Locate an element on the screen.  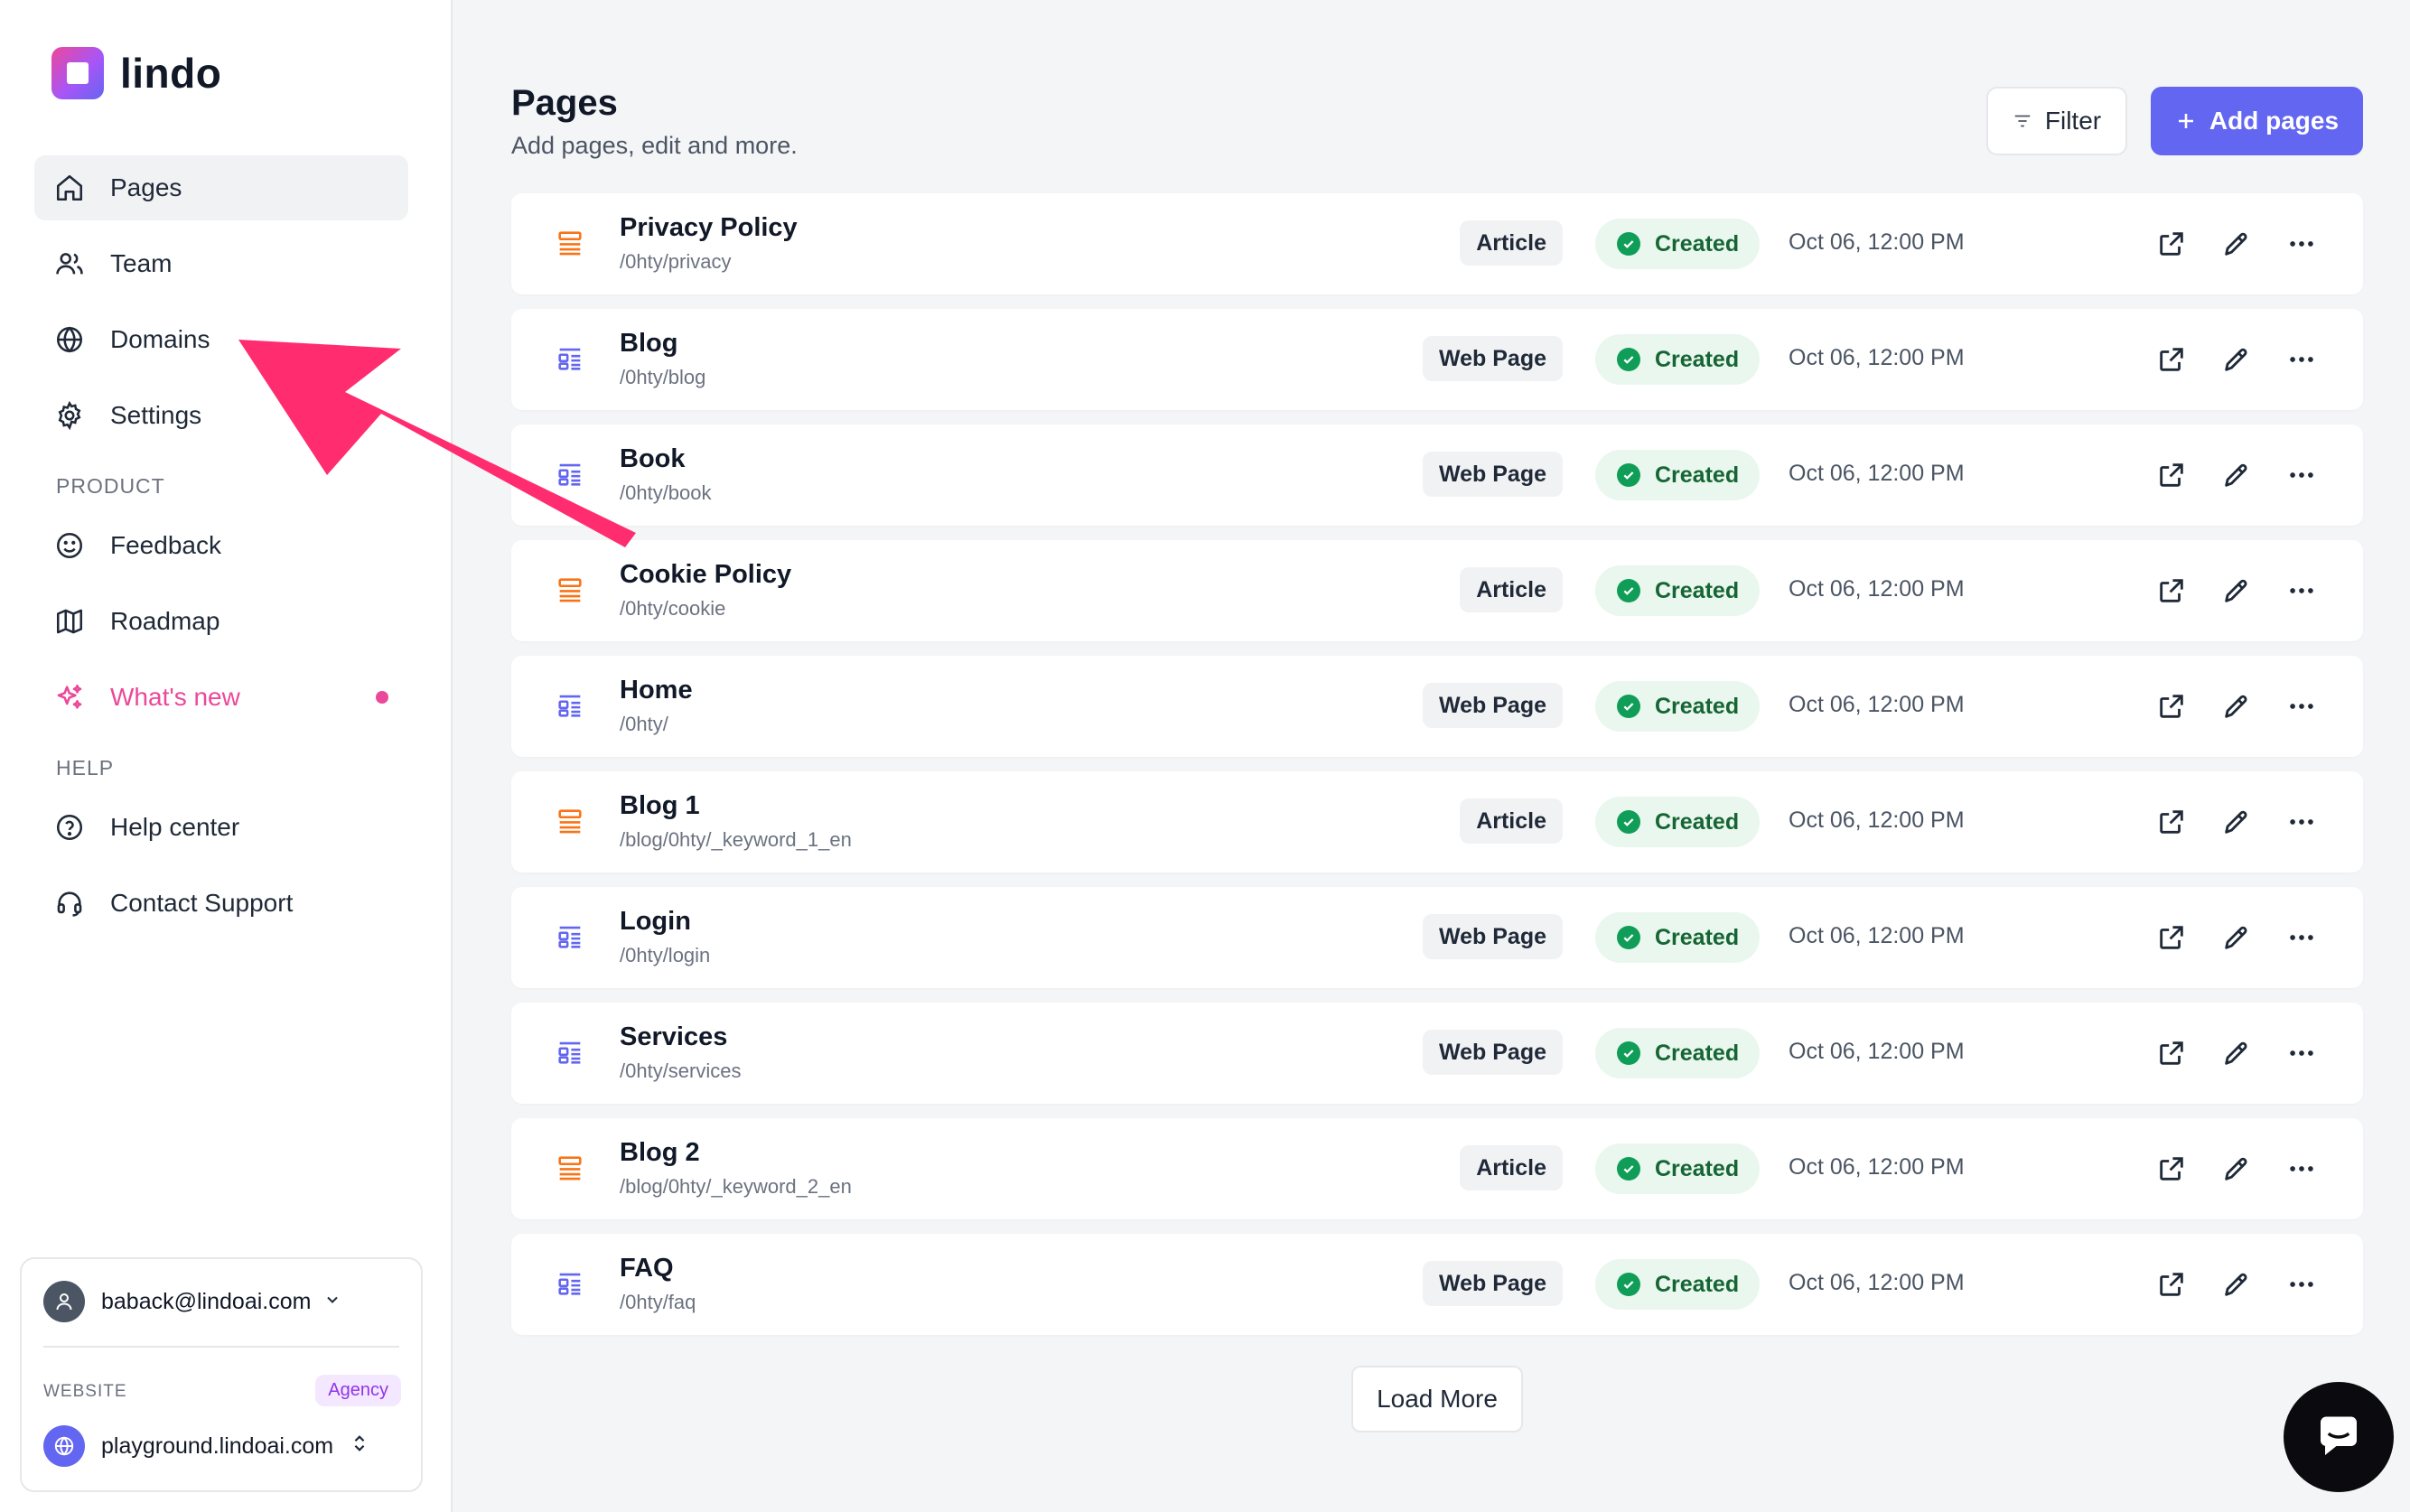
chevron-down-icon is located at coordinates (332, 1302).